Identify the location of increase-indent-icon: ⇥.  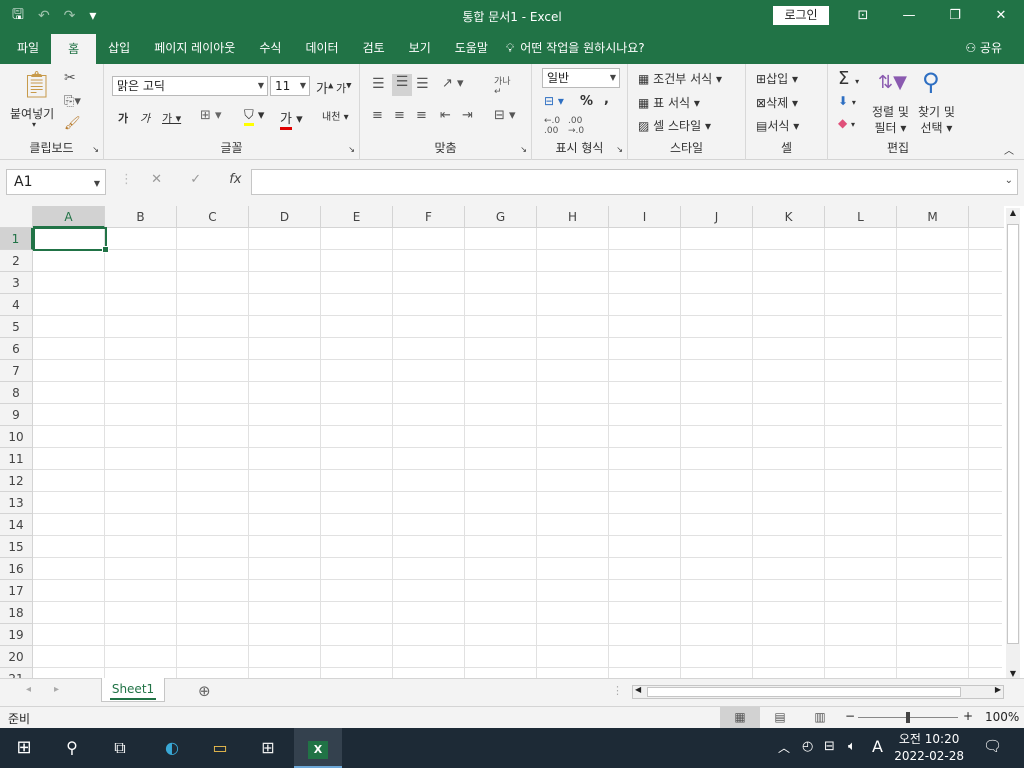
(467, 115).